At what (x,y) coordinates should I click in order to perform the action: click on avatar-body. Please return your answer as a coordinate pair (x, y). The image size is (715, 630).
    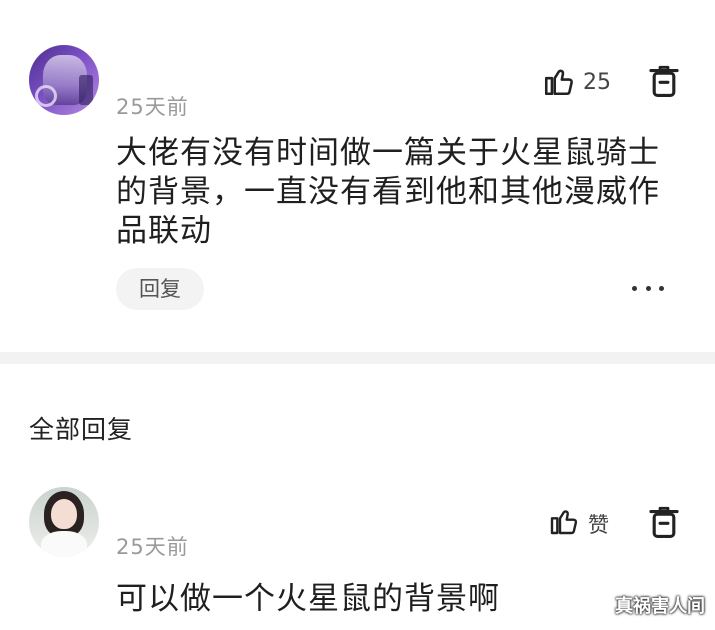
    Looking at the image, I should click on (64, 544).